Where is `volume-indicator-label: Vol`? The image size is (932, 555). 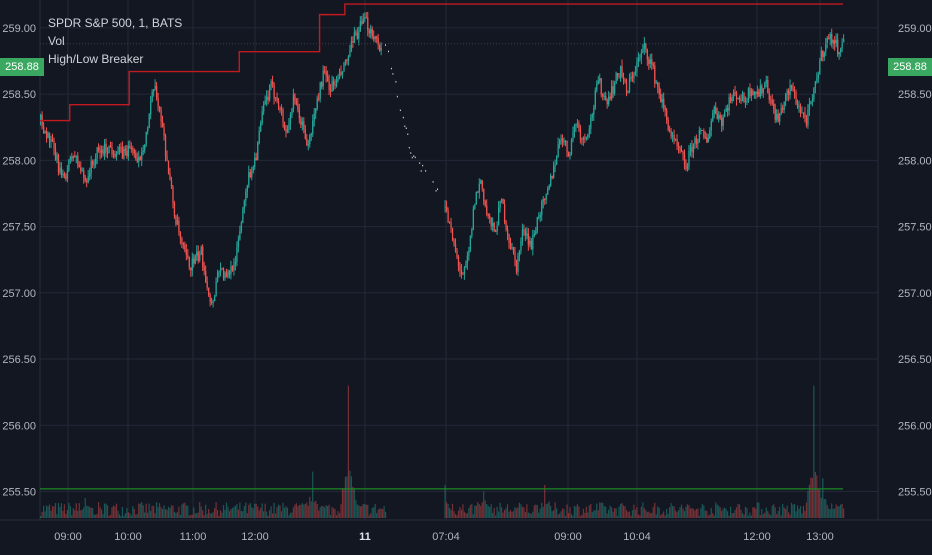 volume-indicator-label: Vol is located at coordinates (115, 41).